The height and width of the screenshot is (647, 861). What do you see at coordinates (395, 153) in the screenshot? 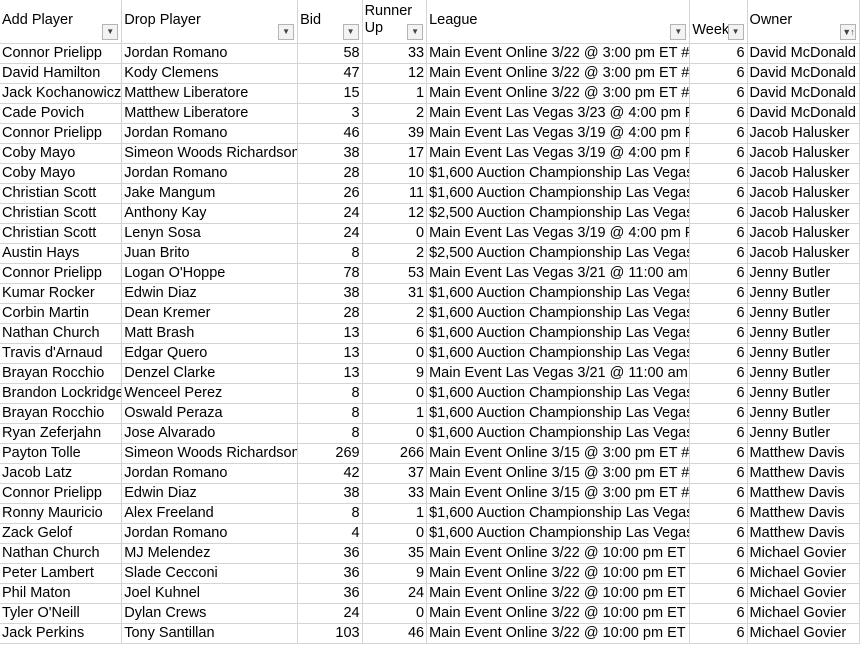
I see `cell-runner-up: 17` at bounding box center [395, 153].